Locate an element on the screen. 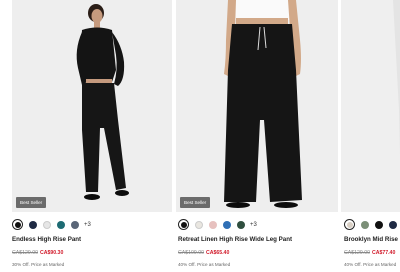 Image resolution: width=400 pixels, height=272 pixels. promo-text: 30% Off. Price as Marked is located at coordinates (38, 264).